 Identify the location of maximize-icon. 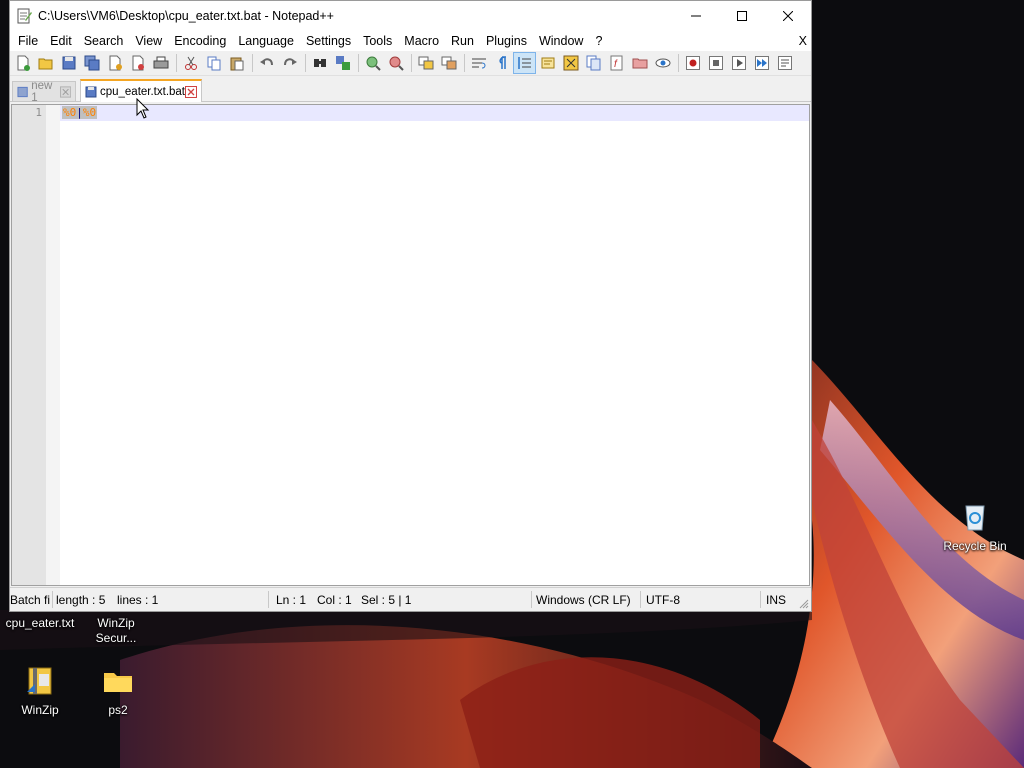
(742, 16).